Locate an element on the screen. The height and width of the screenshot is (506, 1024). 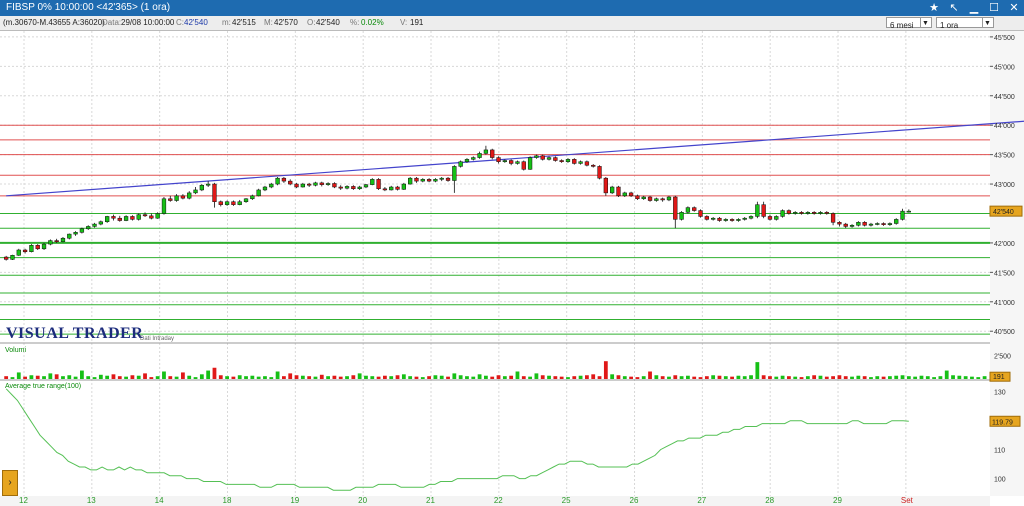
maximize-icon: ☐ is located at coordinates (994, 8).